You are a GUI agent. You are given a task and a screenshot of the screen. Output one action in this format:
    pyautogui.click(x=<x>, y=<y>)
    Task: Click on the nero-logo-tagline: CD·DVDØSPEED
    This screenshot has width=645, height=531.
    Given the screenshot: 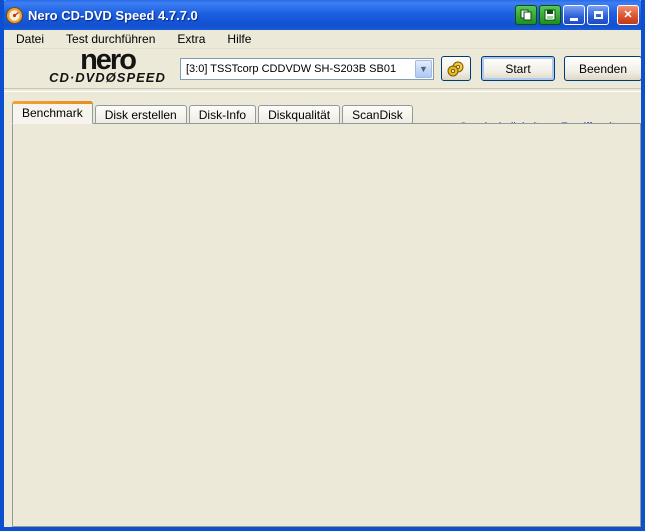 What is the action you would take?
    pyautogui.click(x=107, y=77)
    